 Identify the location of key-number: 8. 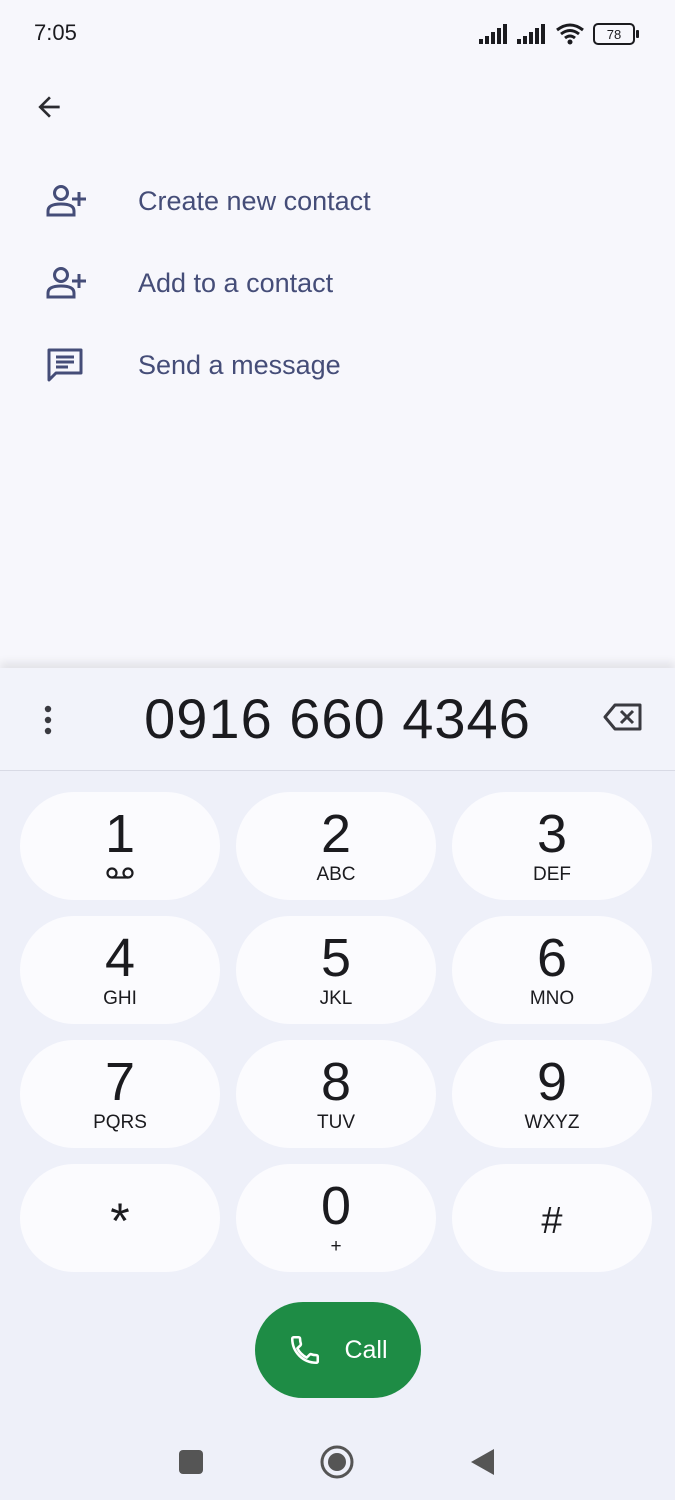
(336, 1082).